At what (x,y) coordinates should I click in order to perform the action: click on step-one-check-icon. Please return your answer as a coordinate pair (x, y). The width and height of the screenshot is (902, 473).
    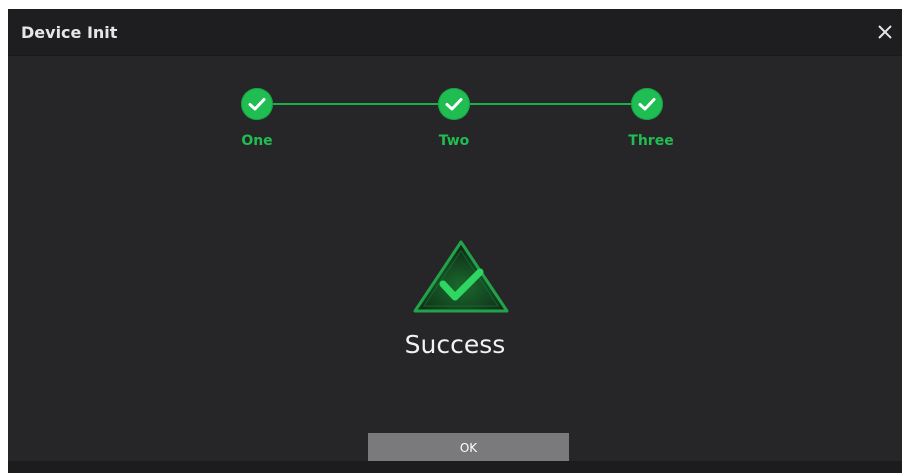
    Looking at the image, I should click on (257, 104).